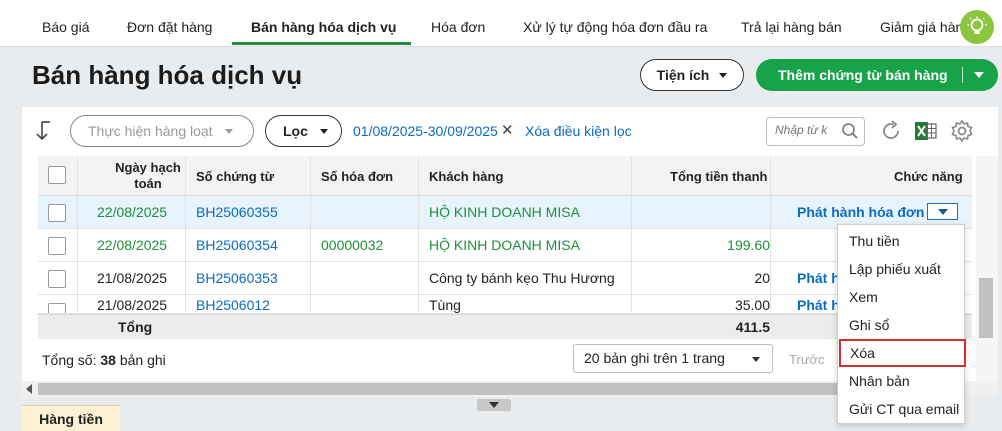 The width and height of the screenshot is (1002, 431). Describe the element at coordinates (505, 326) in the screenshot. I see `total-row: Tổng 411.5` at that location.